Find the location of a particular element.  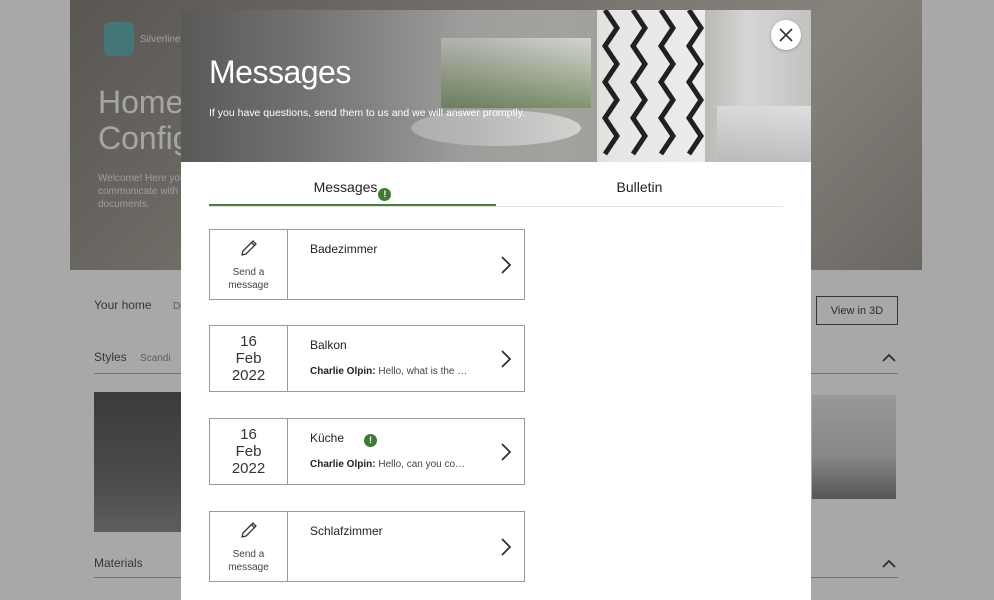

tab-bulletin-label: Bulletin is located at coordinates (639, 187).